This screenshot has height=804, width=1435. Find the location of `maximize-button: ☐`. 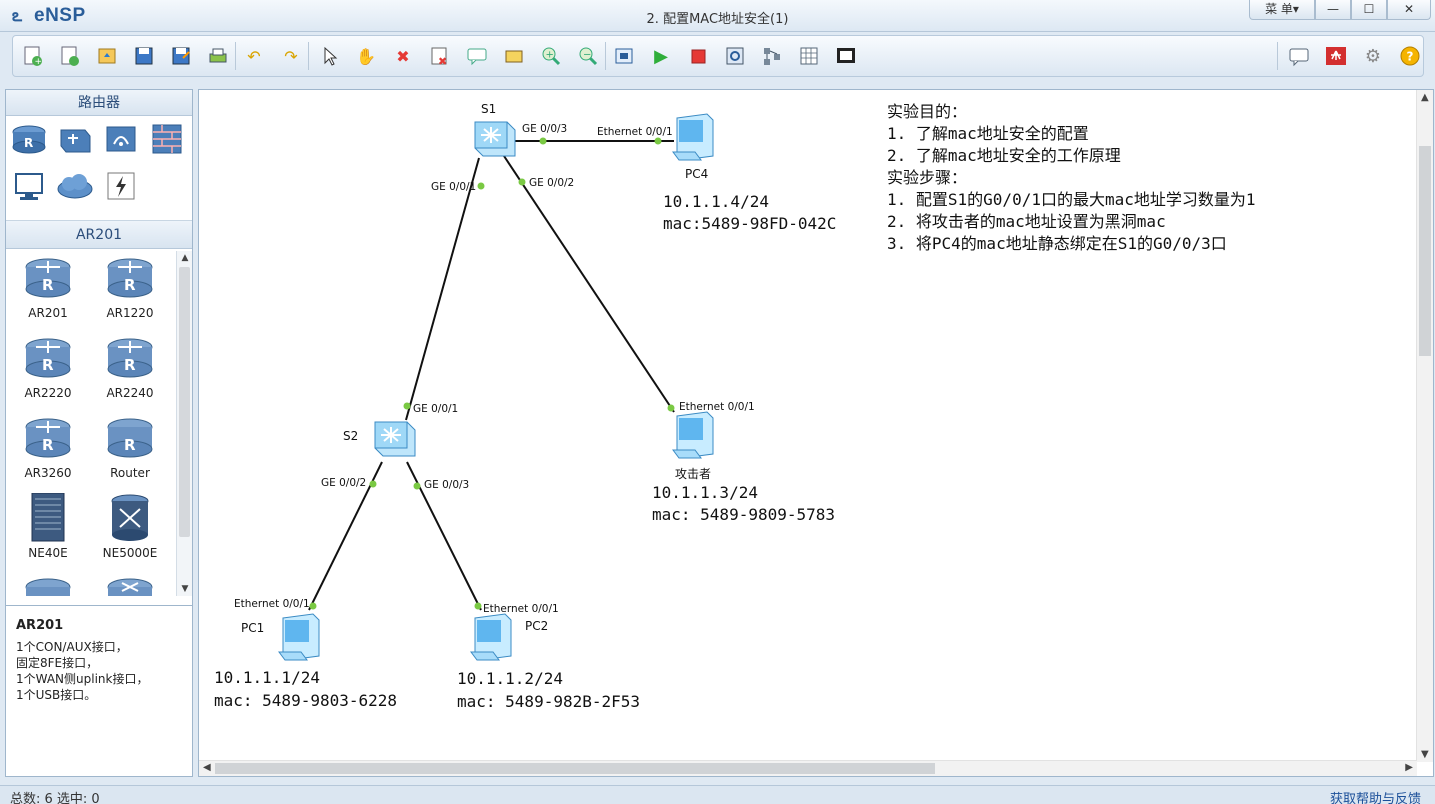

maximize-button: ☐ is located at coordinates (1369, 10).